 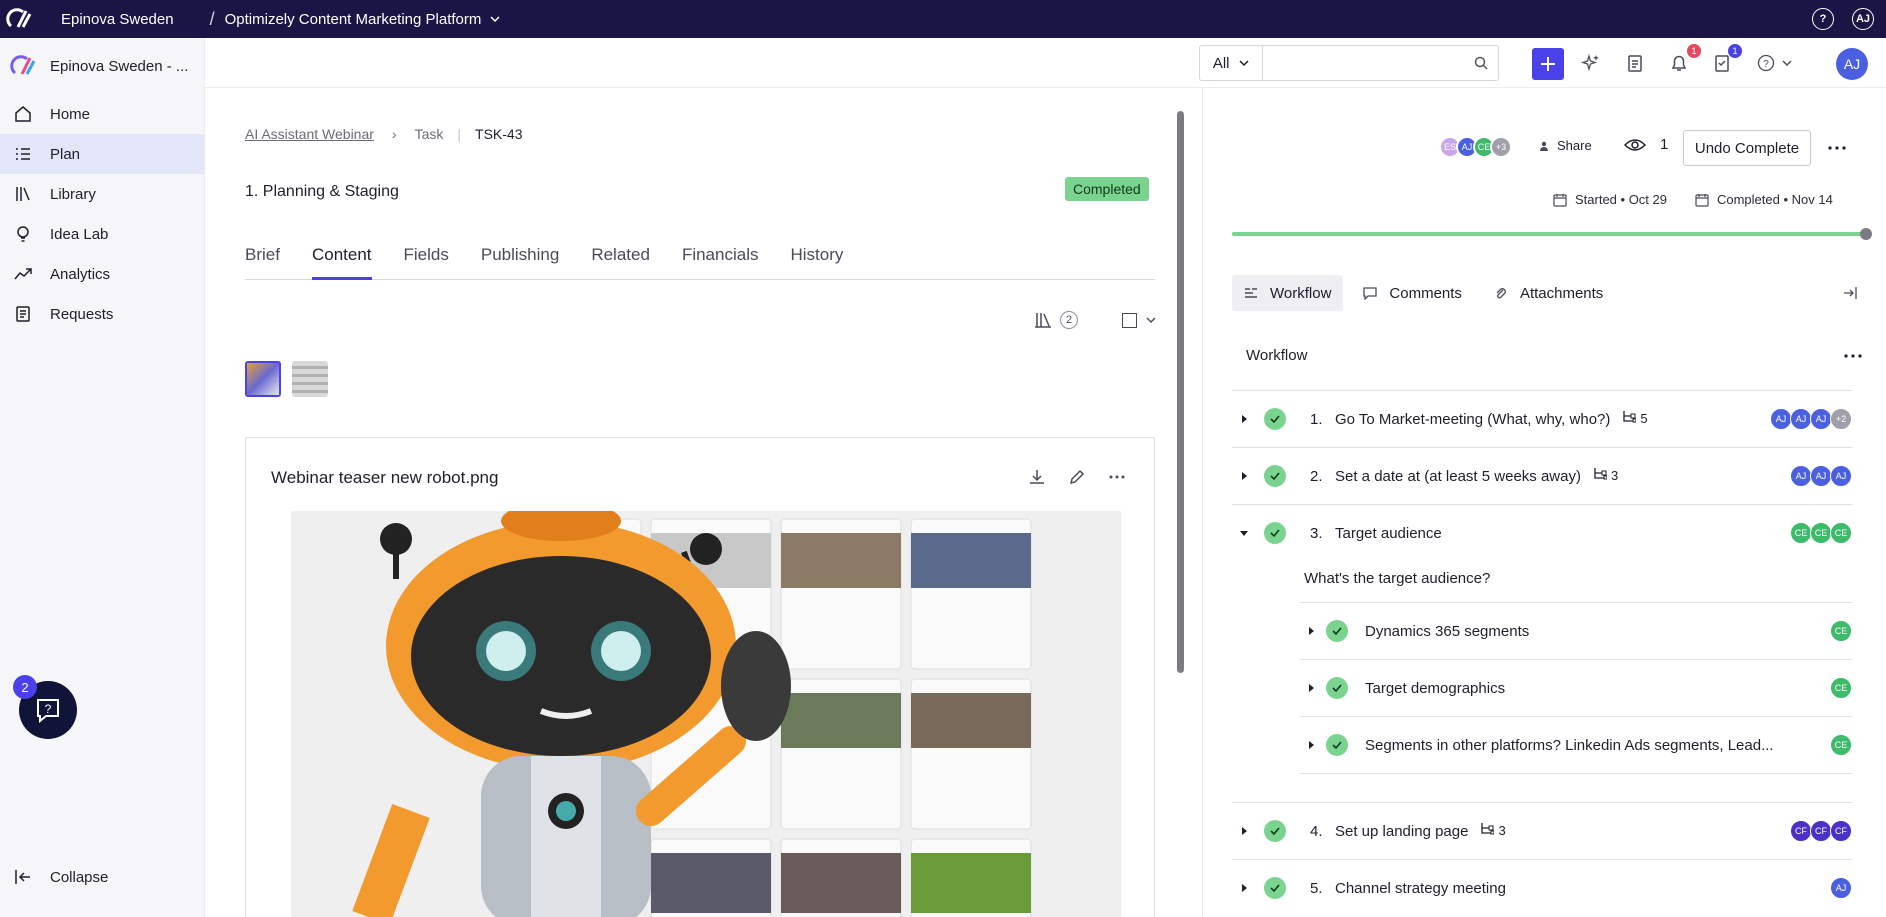 I want to click on start-date: Started • Oct 29, so click(x=1610, y=199).